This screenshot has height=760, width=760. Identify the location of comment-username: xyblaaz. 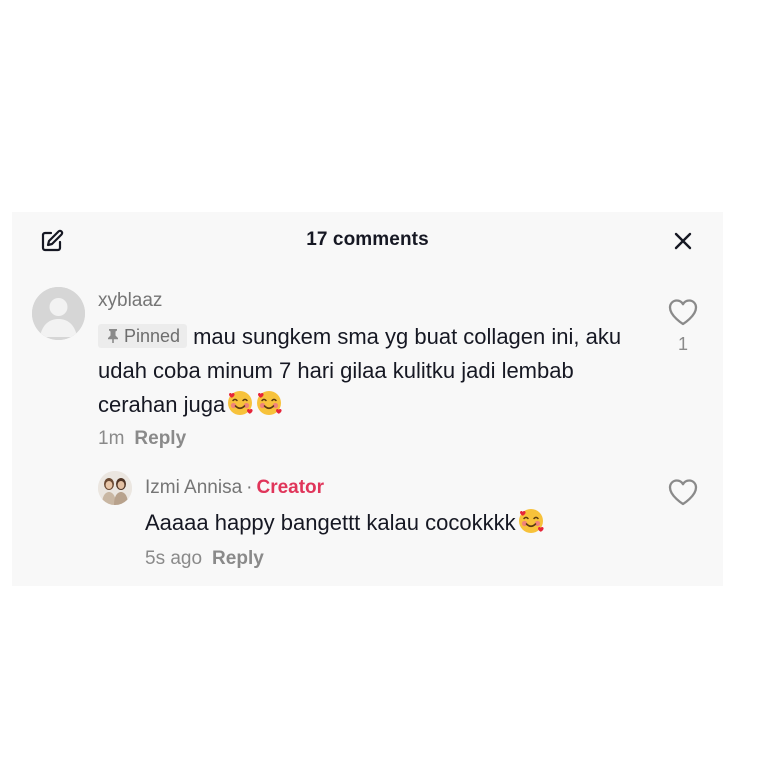
(130, 301).